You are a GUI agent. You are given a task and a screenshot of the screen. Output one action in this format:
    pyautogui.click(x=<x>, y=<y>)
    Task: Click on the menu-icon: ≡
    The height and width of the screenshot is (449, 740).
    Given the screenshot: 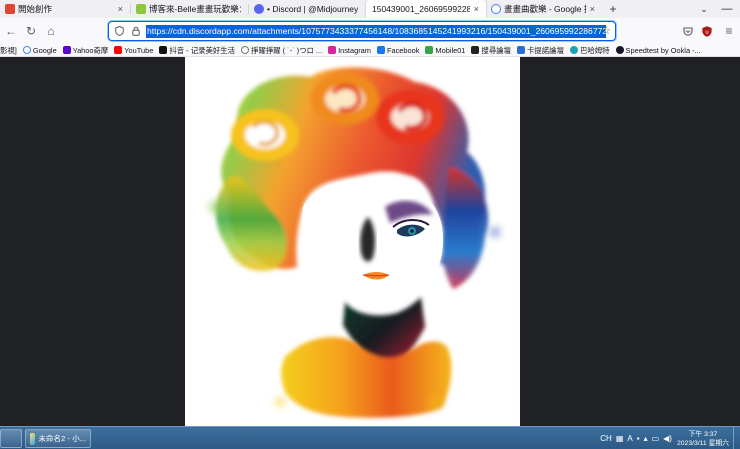 What is the action you would take?
    pyautogui.click(x=729, y=31)
    